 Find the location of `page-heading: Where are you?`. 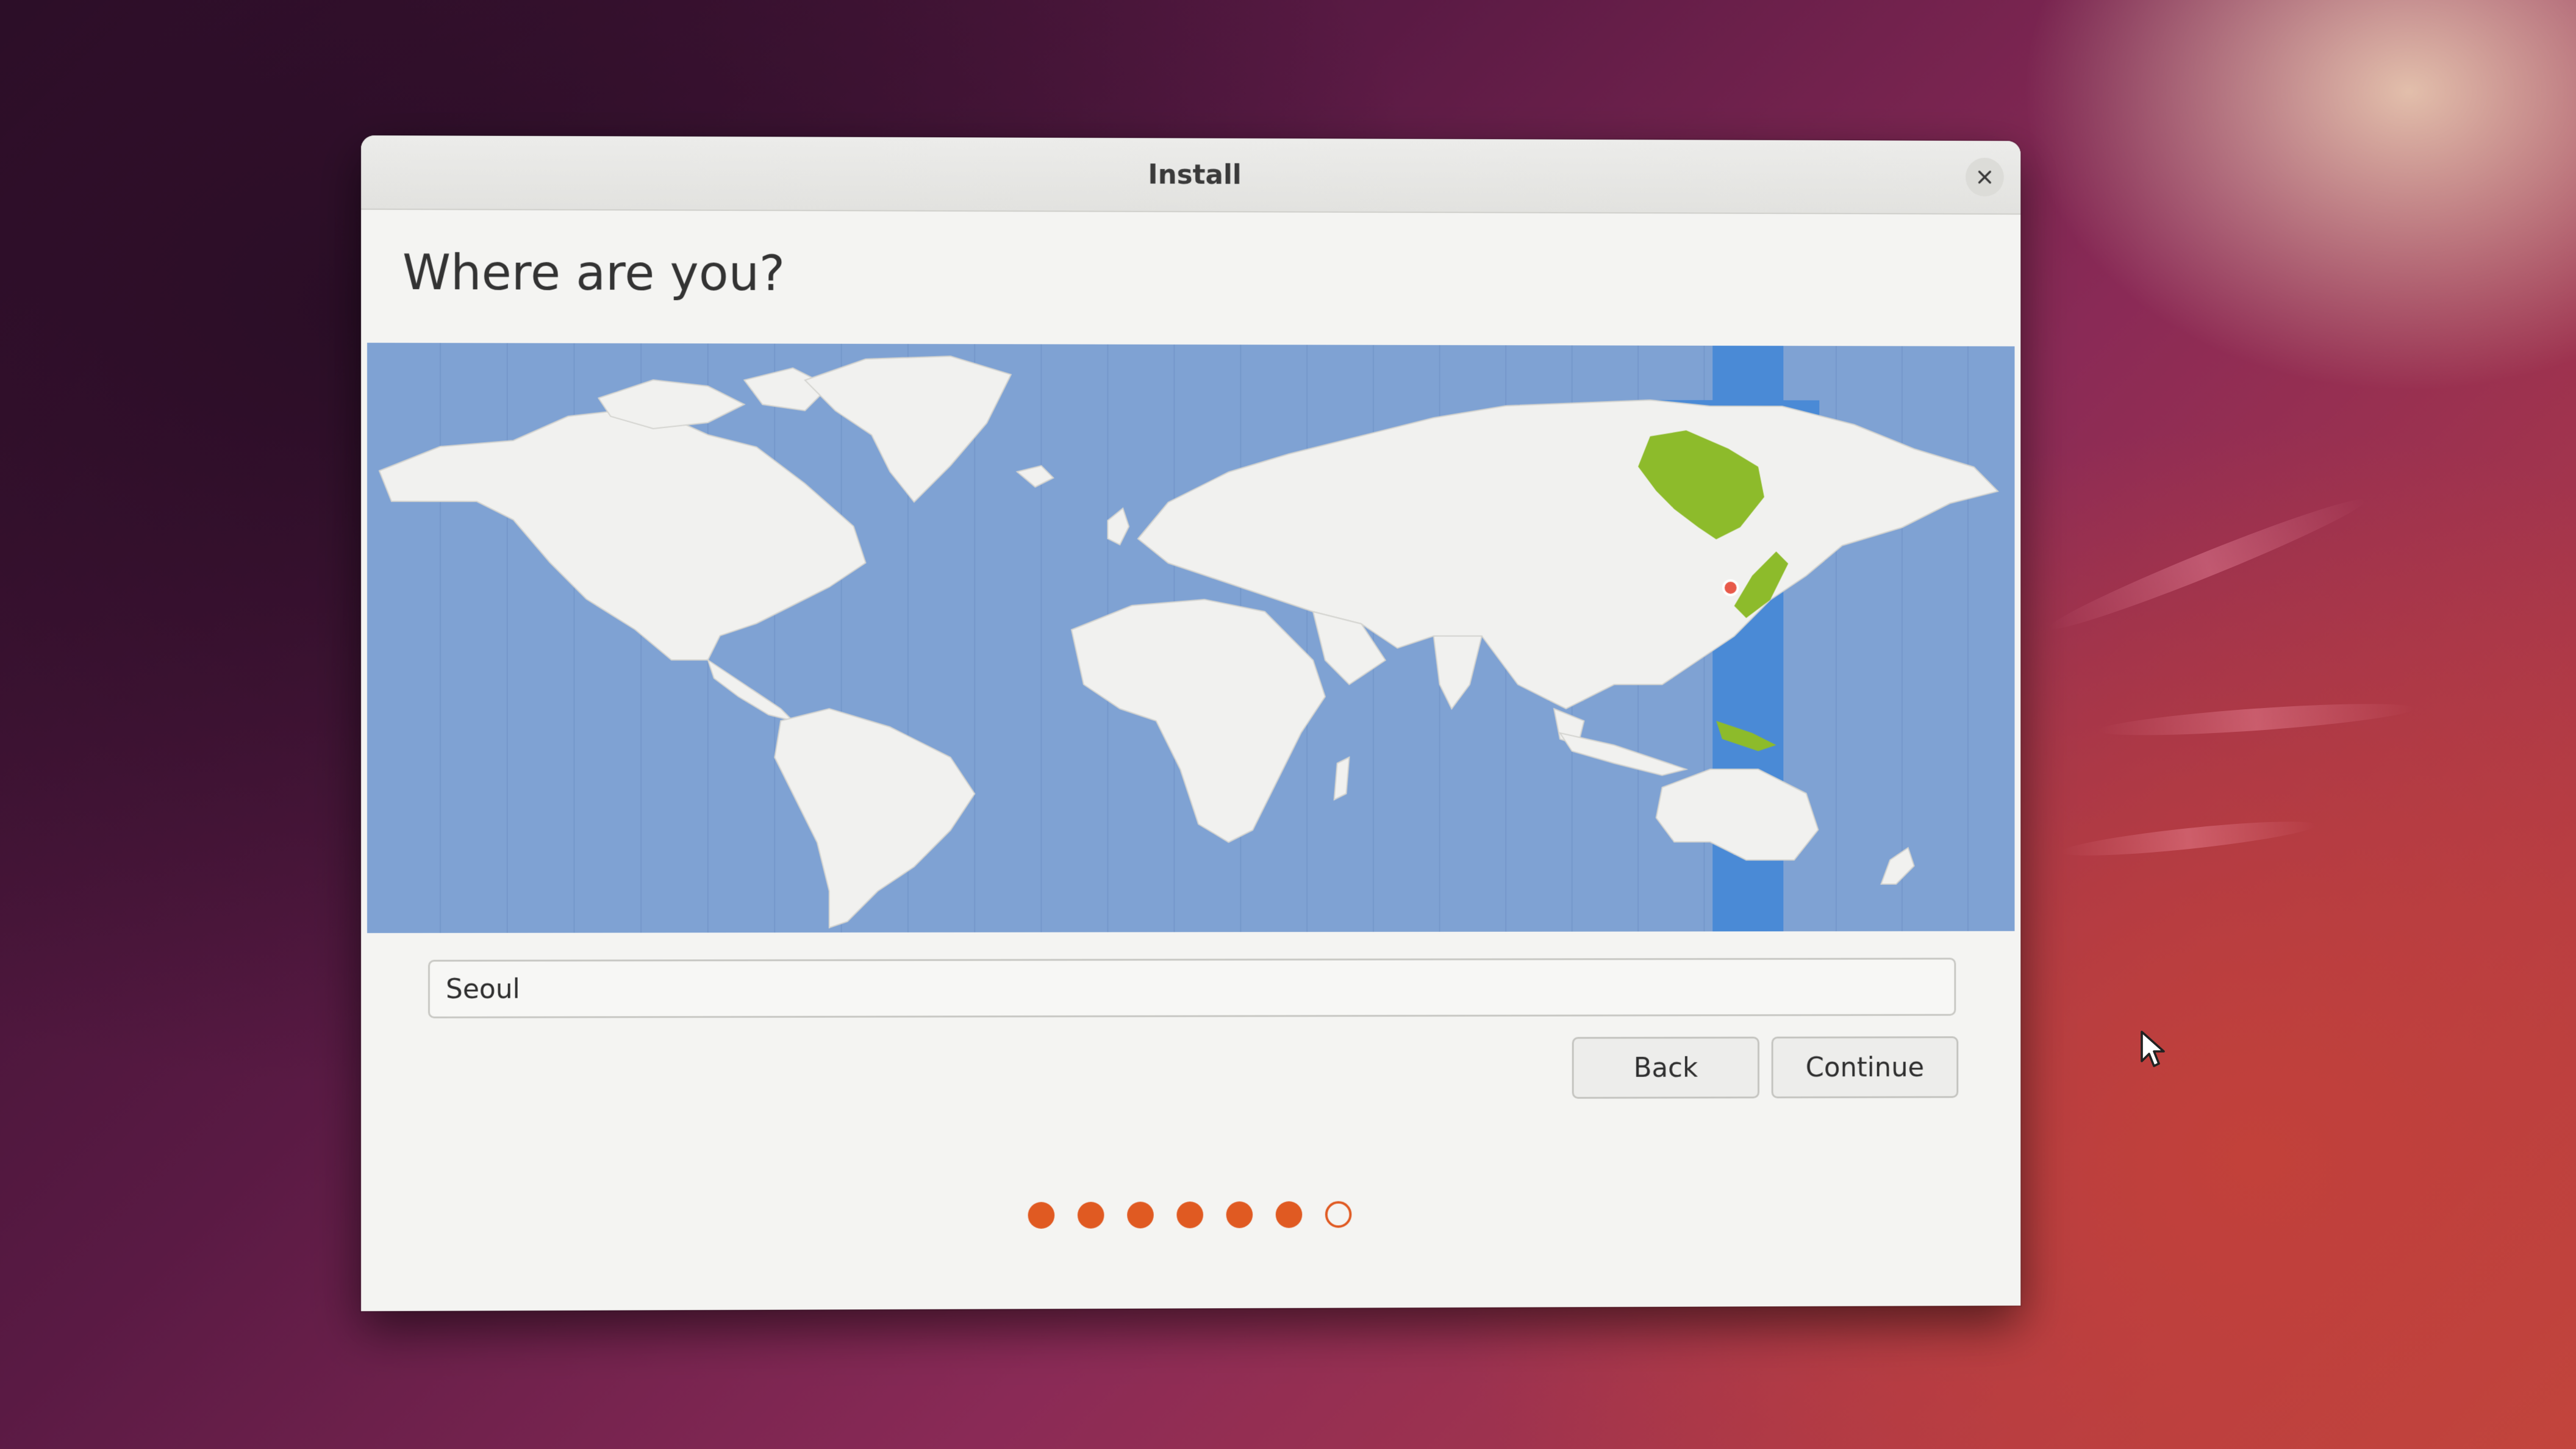

page-heading: Where are you? is located at coordinates (593, 273).